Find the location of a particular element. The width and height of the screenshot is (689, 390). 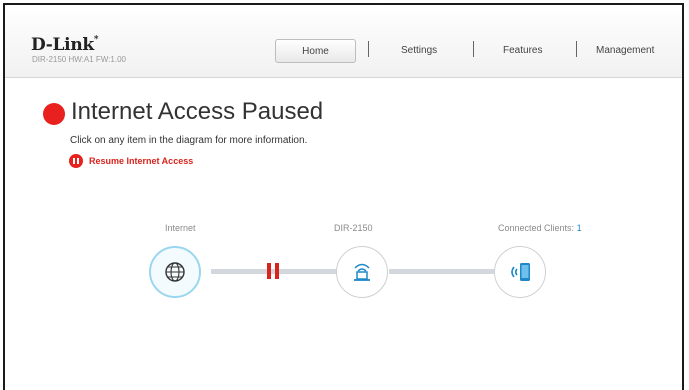

nav-home-button: Home is located at coordinates (315, 51).